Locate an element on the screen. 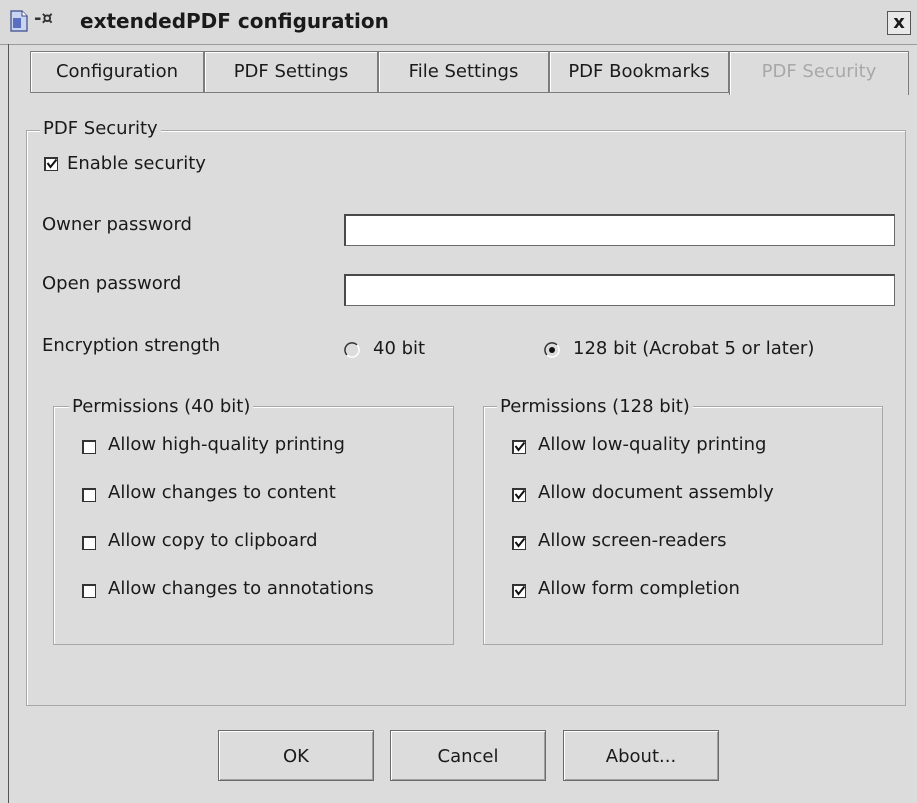  perm128-label: Allow form completion is located at coordinates (639, 588).